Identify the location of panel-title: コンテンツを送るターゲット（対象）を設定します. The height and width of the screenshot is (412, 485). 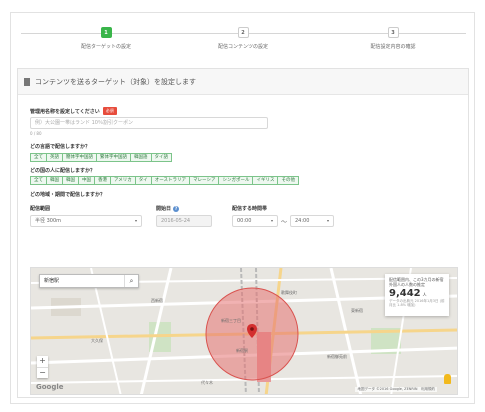
(115, 81).